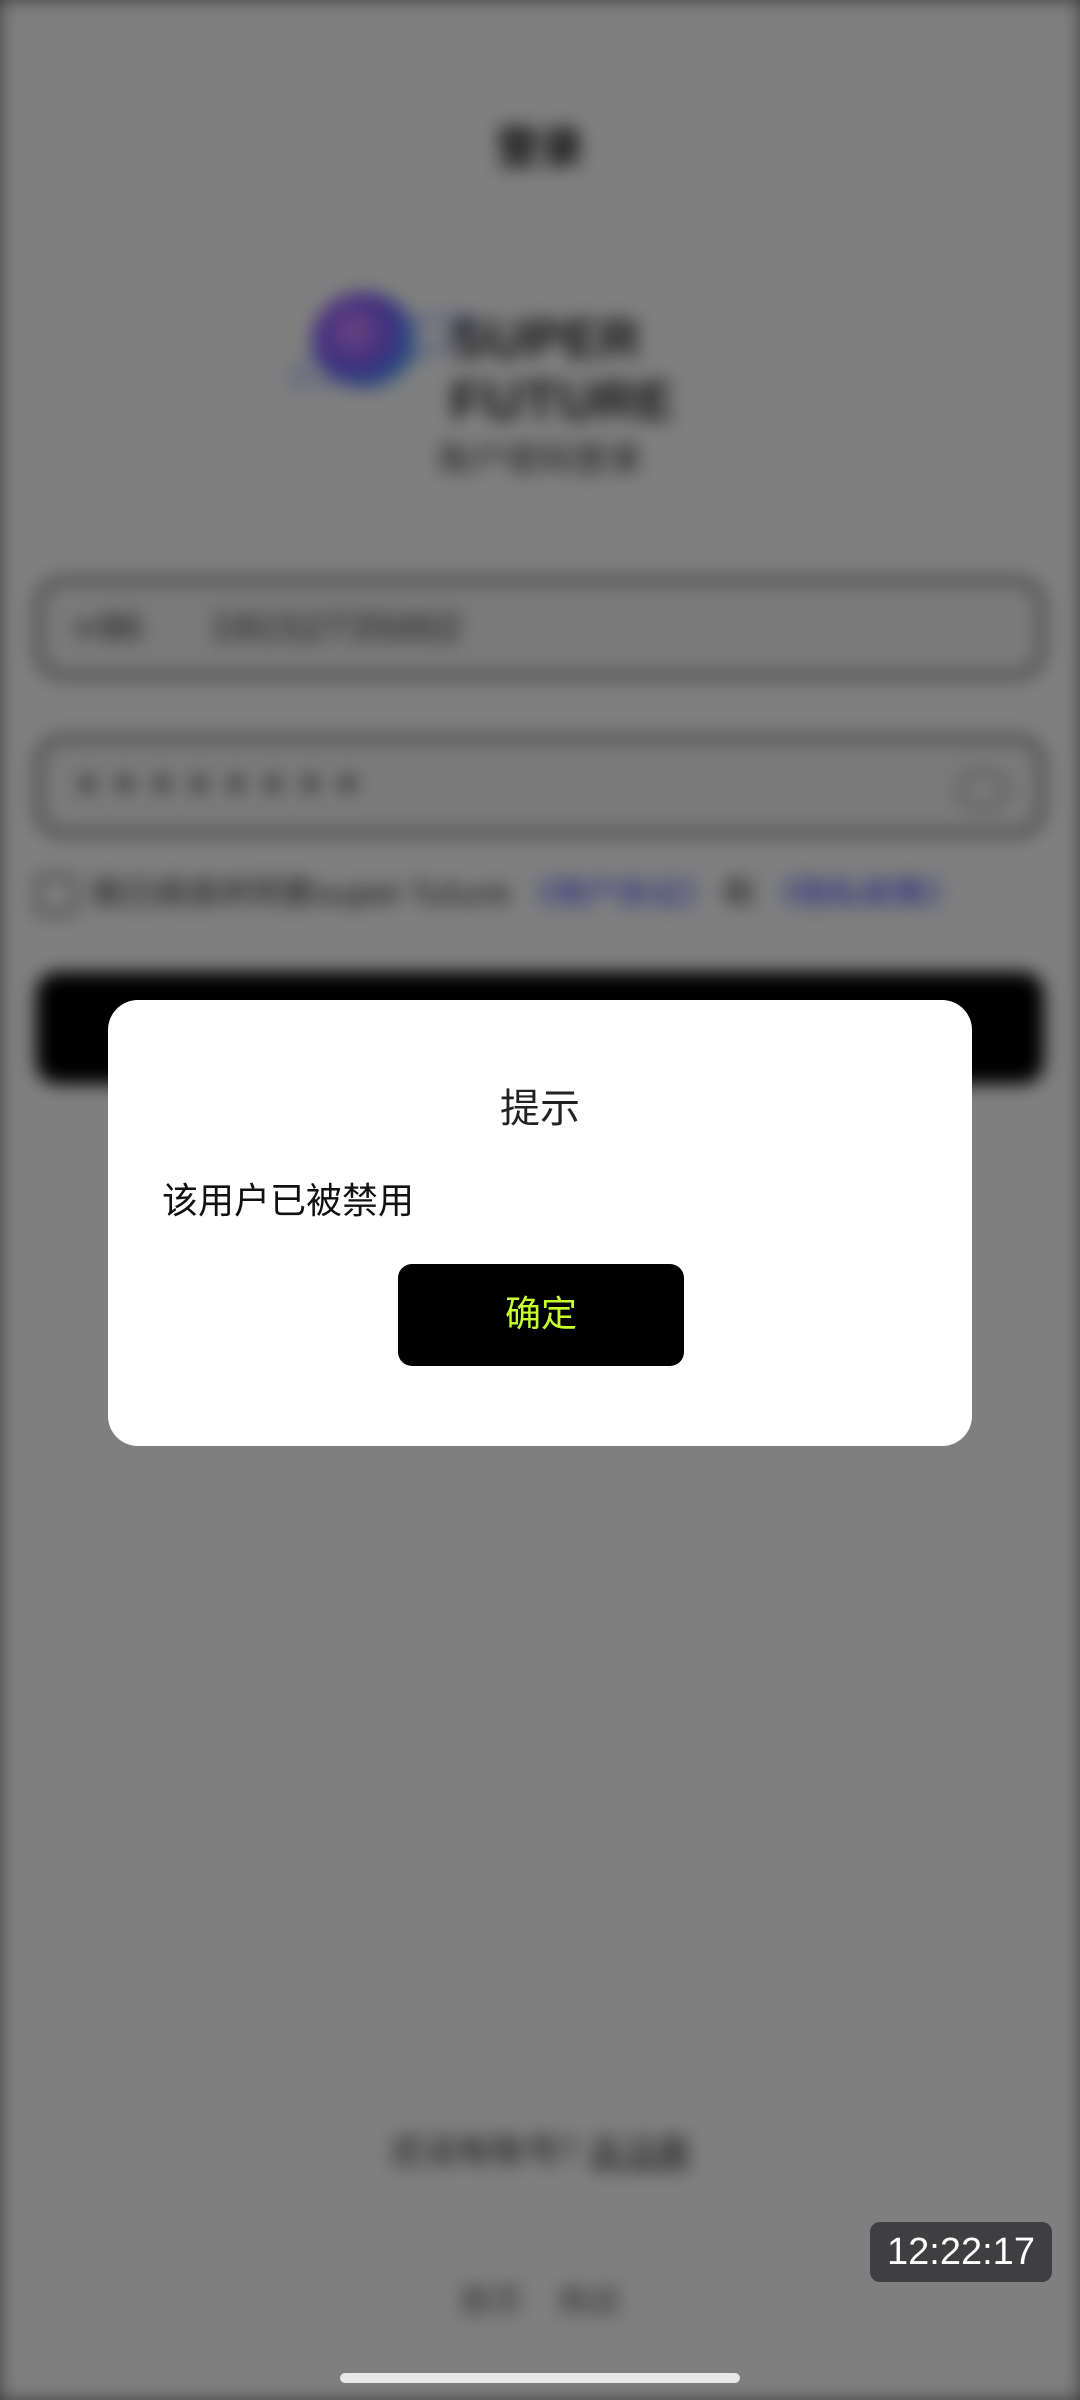  What do you see at coordinates (540, 1223) in the screenshot?
I see `alert-dialog: 提示 该用户已被禁用 确定` at bounding box center [540, 1223].